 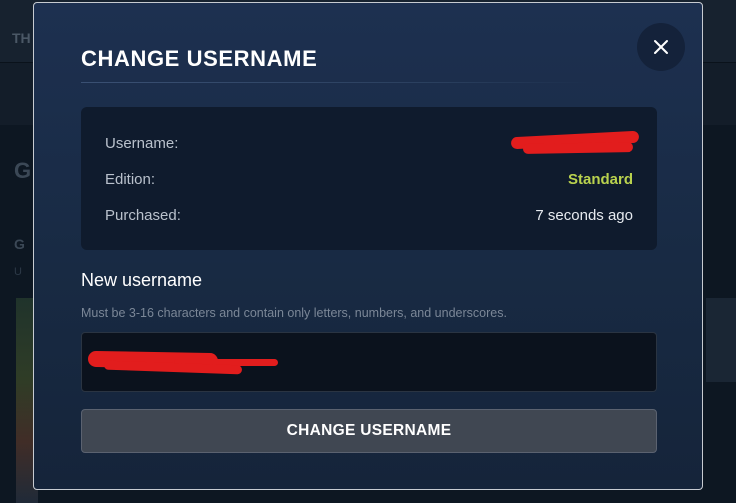 What do you see at coordinates (143, 215) in the screenshot?
I see `purchased-label: Purchased:` at bounding box center [143, 215].